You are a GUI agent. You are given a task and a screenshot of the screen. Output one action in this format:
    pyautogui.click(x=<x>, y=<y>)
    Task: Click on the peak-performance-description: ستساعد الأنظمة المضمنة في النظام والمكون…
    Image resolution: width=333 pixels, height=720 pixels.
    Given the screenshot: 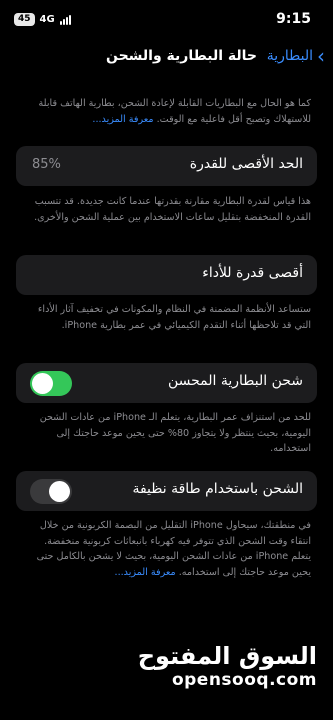 What is the action you would take?
    pyautogui.click(x=174, y=317)
    